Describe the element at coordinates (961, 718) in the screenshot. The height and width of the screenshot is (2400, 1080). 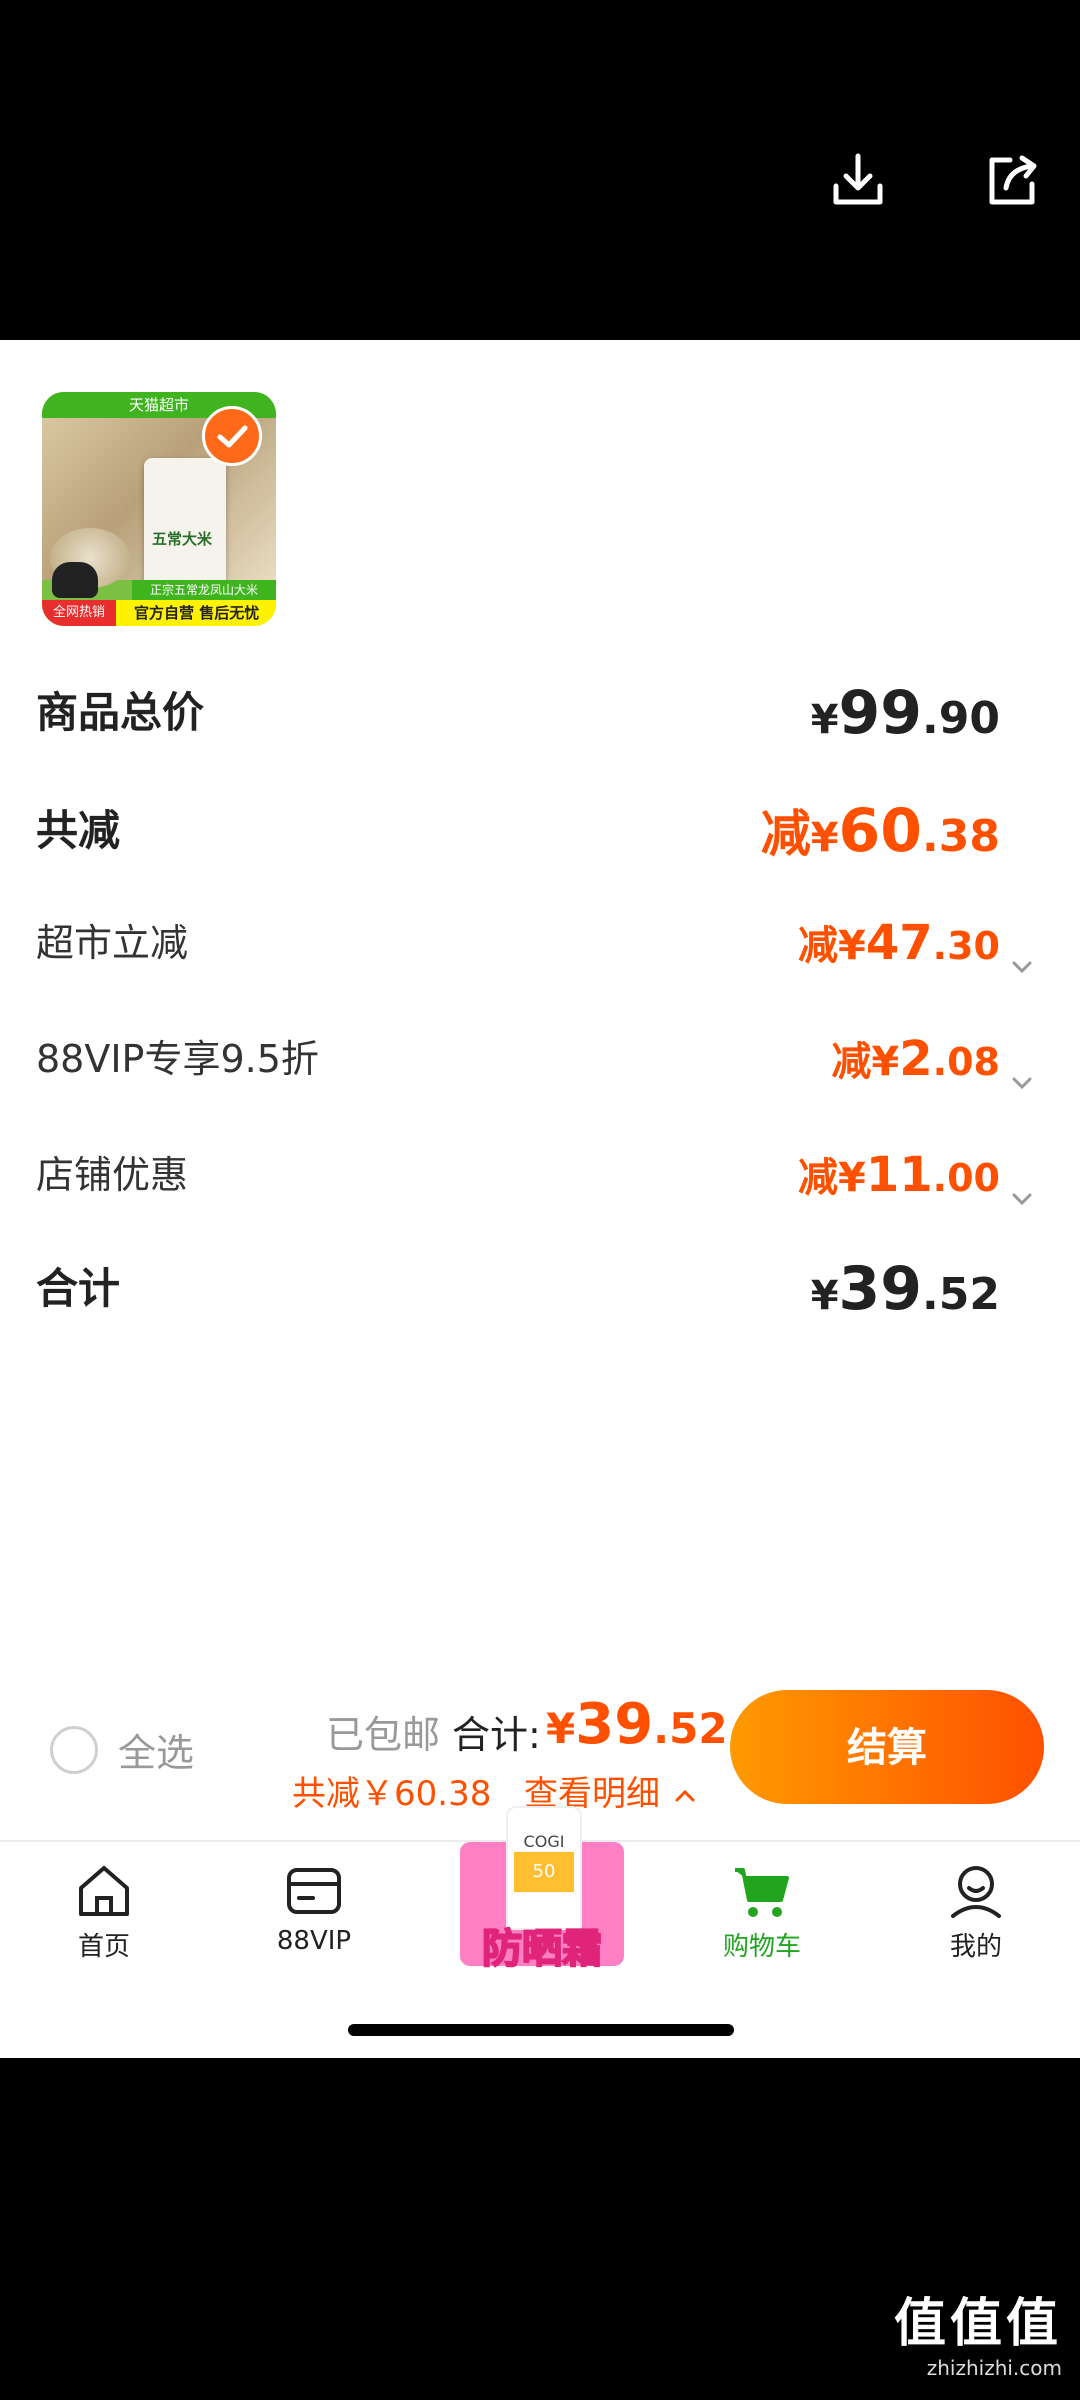
I see `amount-dec: .90` at that location.